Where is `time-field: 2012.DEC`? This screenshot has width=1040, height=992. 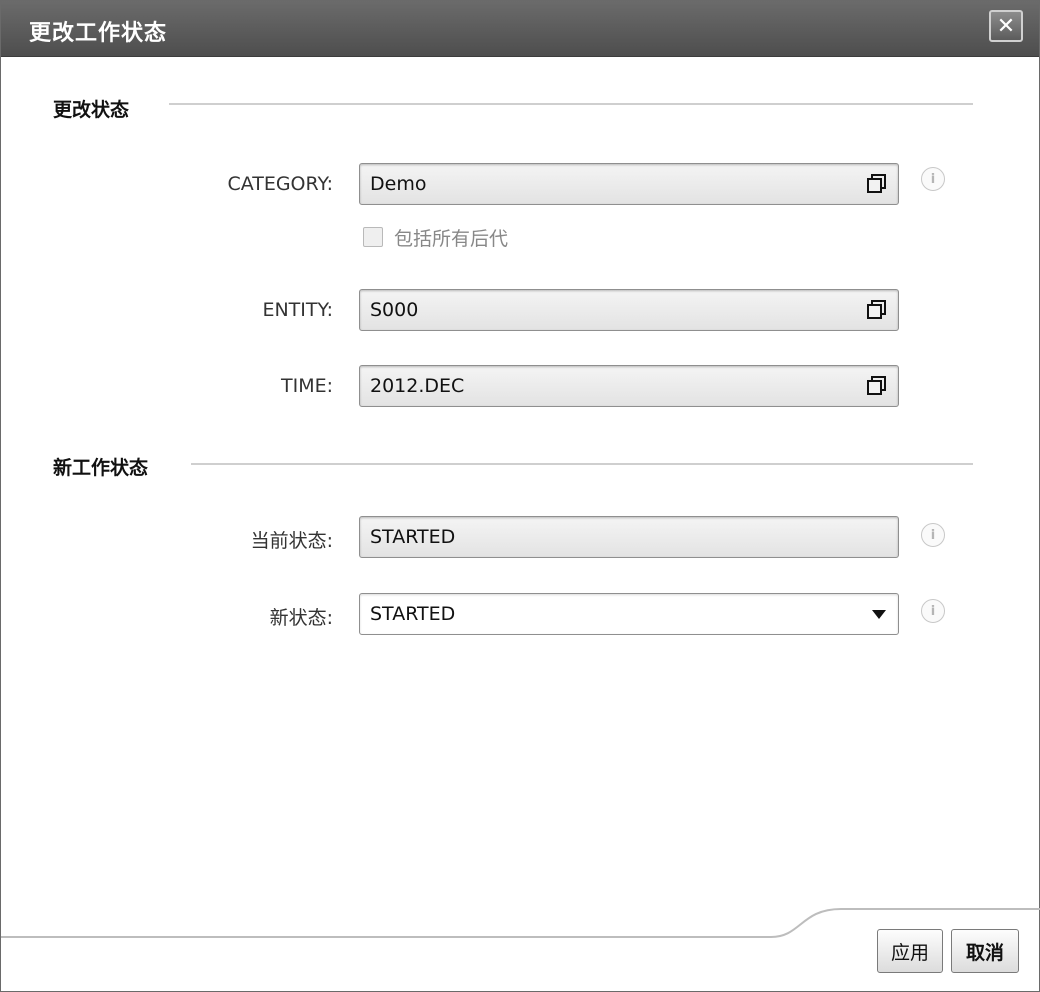
time-field: 2012.DEC is located at coordinates (629, 386).